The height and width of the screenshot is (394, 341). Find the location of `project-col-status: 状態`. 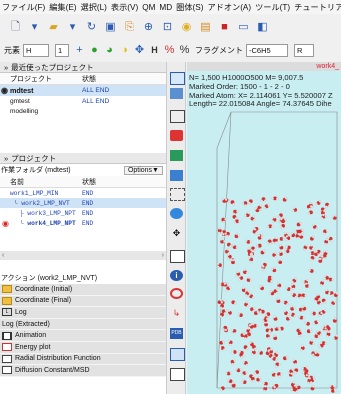

project-col-status: 状態 is located at coordinates (89, 182).